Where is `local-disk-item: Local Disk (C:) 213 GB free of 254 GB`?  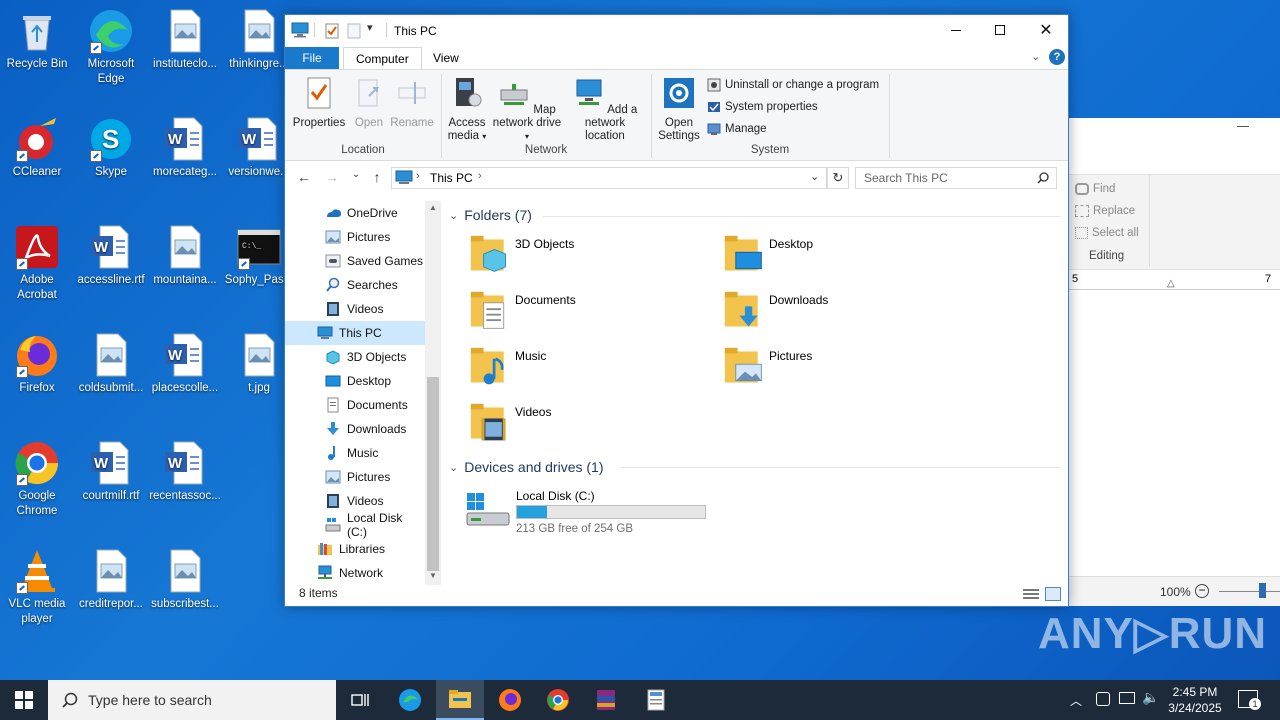 local-disk-item: Local Disk (C:) 213 GB free of 254 GB is located at coordinates (596, 510).